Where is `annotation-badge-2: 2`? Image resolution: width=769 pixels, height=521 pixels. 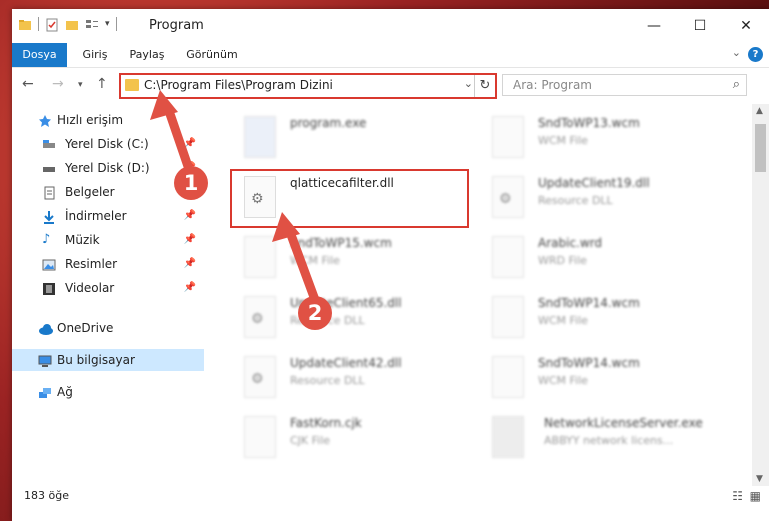
annotation-badge-2: 2 is located at coordinates (315, 313).